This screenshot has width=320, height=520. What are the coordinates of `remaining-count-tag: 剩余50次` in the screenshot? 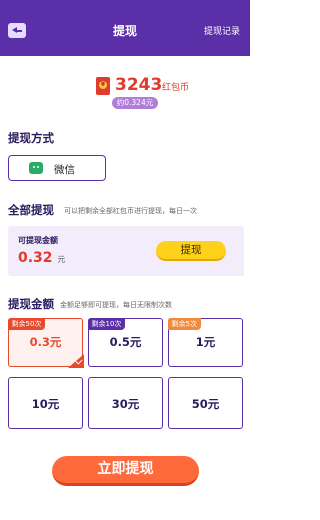 It's located at (26, 323).